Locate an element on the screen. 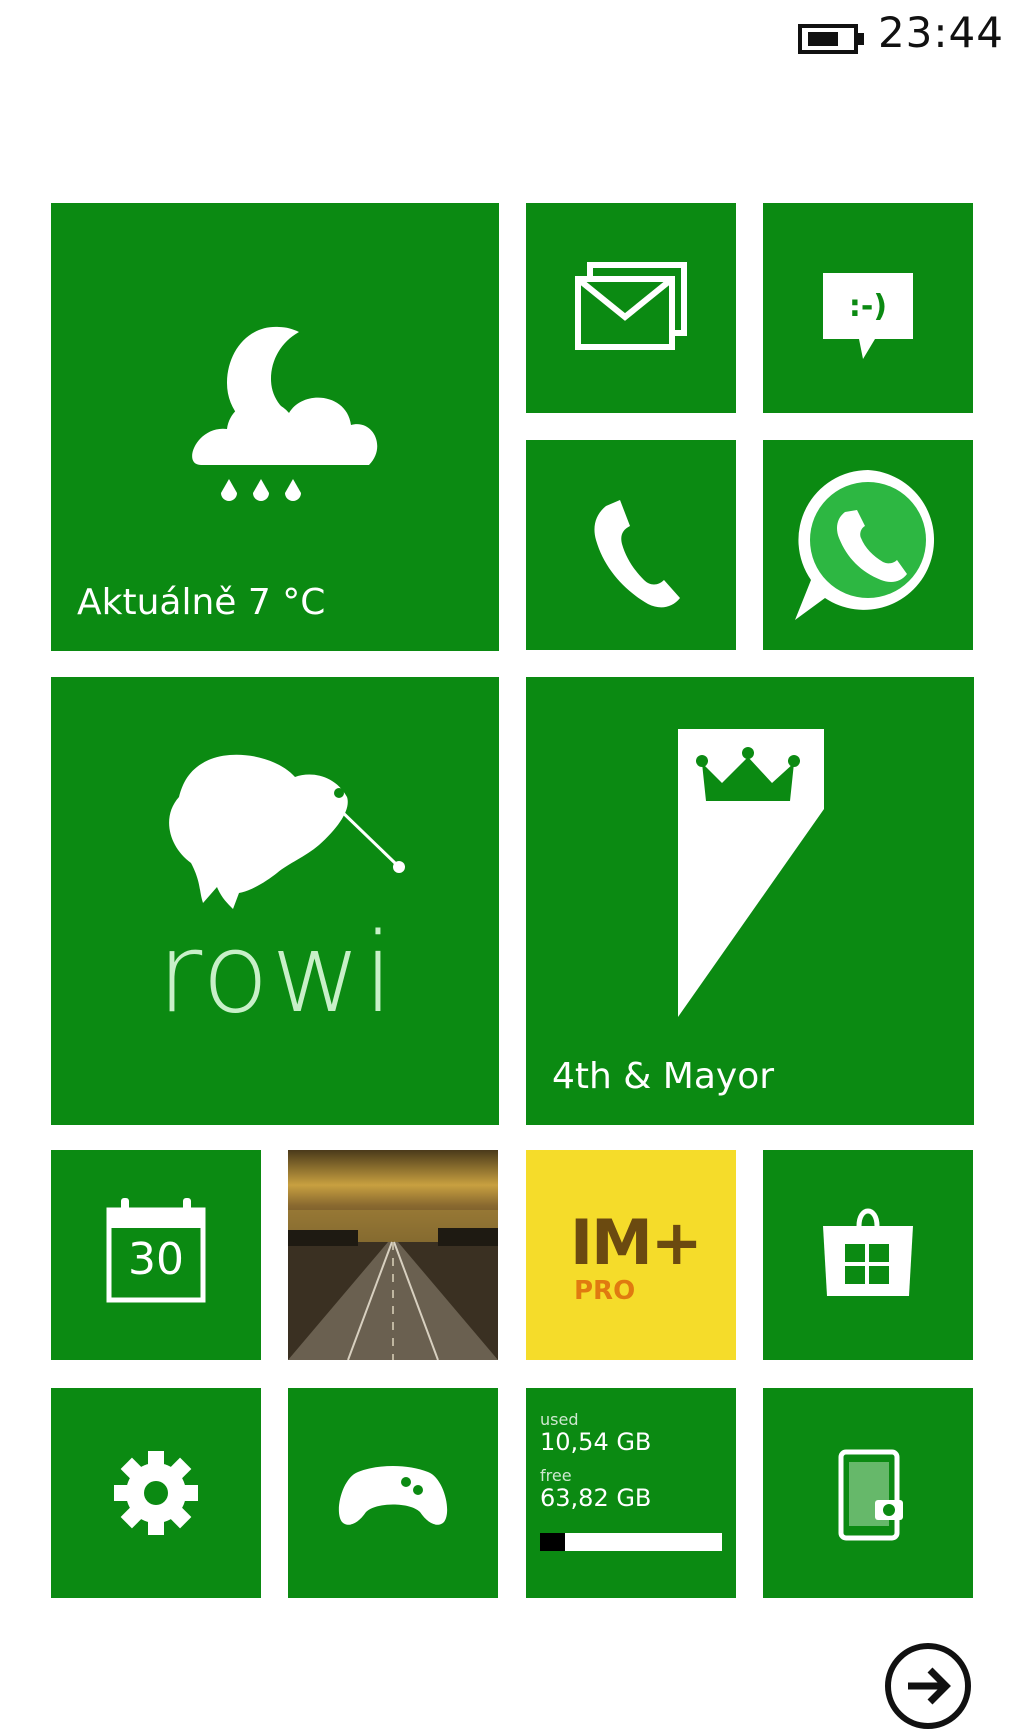  phone-tile is located at coordinates (631, 545).